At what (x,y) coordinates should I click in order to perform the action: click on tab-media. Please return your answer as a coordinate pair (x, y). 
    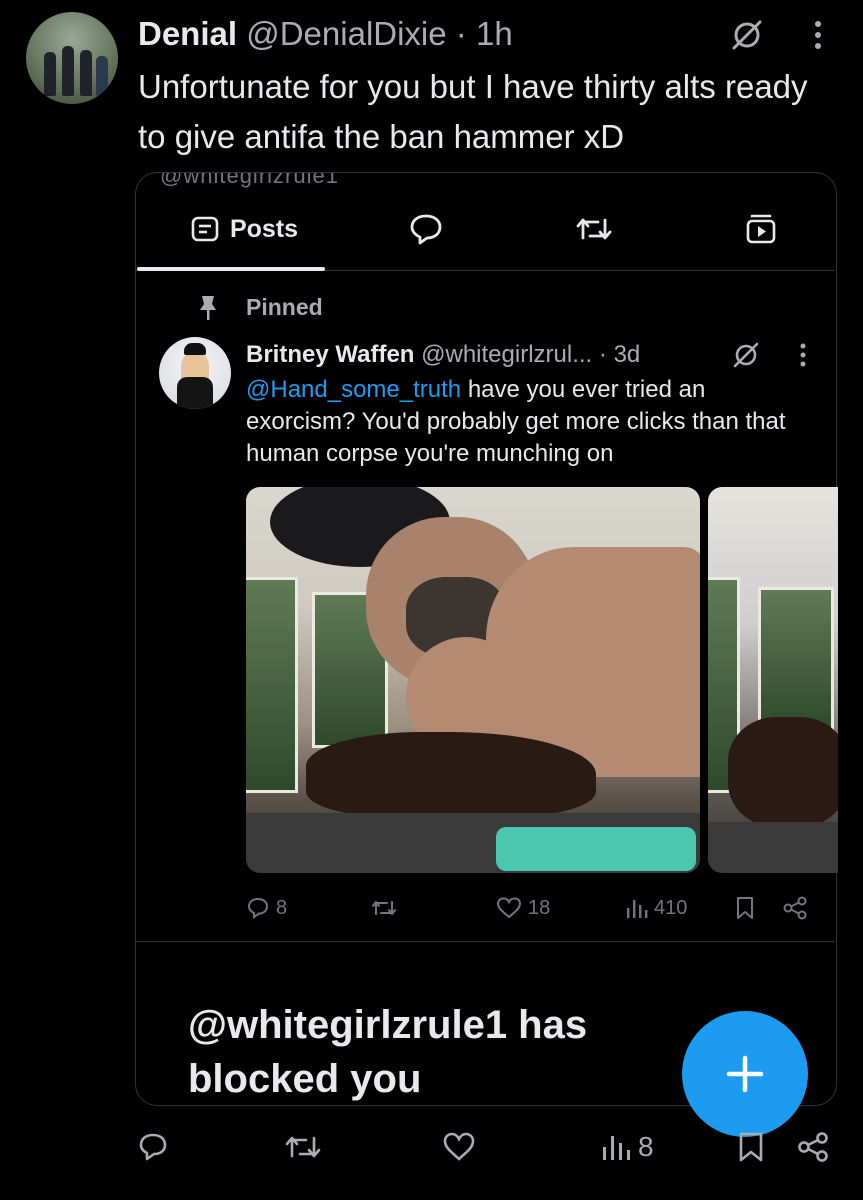
    Looking at the image, I should click on (761, 229).